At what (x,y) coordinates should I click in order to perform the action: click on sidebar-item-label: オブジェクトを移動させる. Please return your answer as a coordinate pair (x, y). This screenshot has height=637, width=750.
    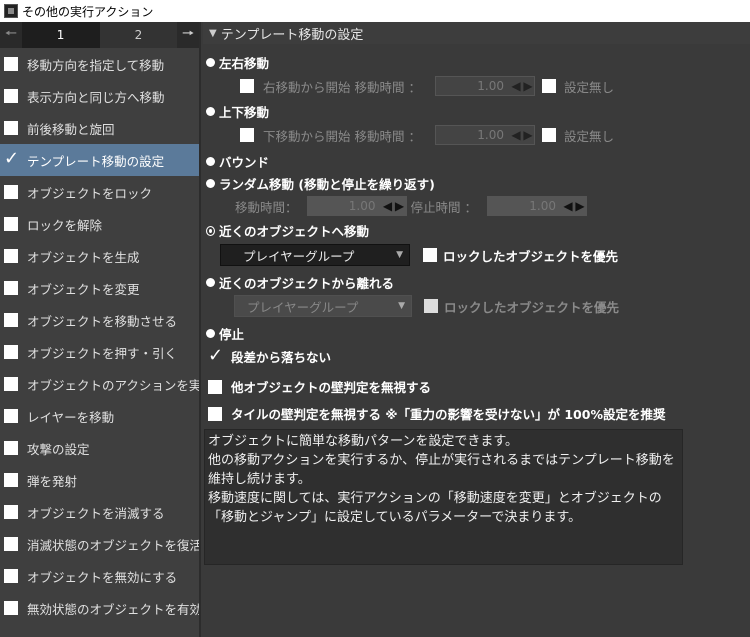
    Looking at the image, I should click on (102, 321).